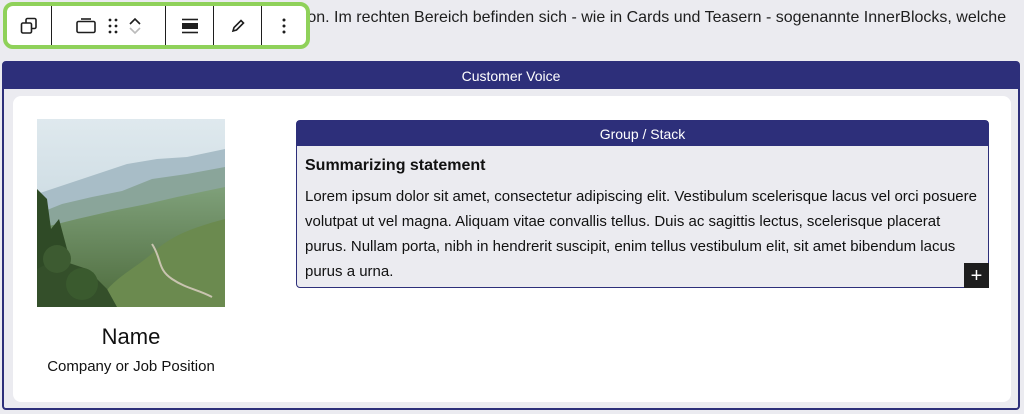  I want to click on block-toolbar, so click(156, 25).